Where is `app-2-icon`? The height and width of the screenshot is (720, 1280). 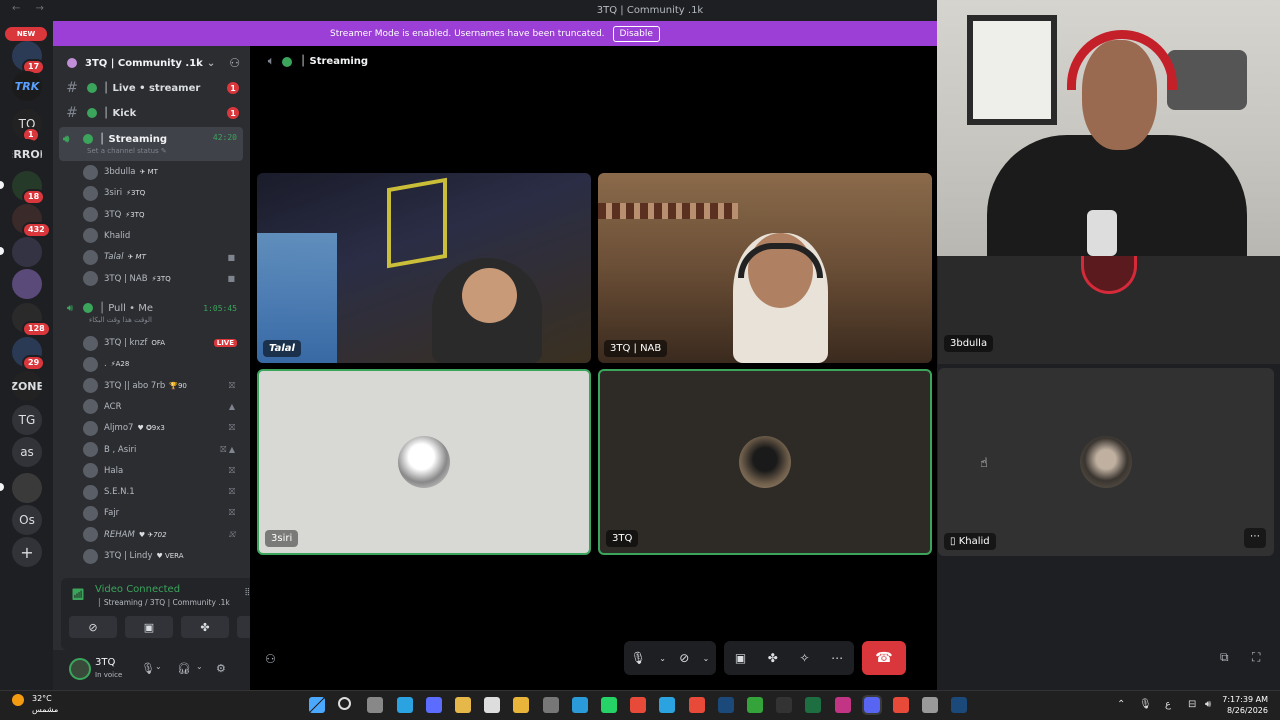
app-2-icon is located at coordinates (930, 705).